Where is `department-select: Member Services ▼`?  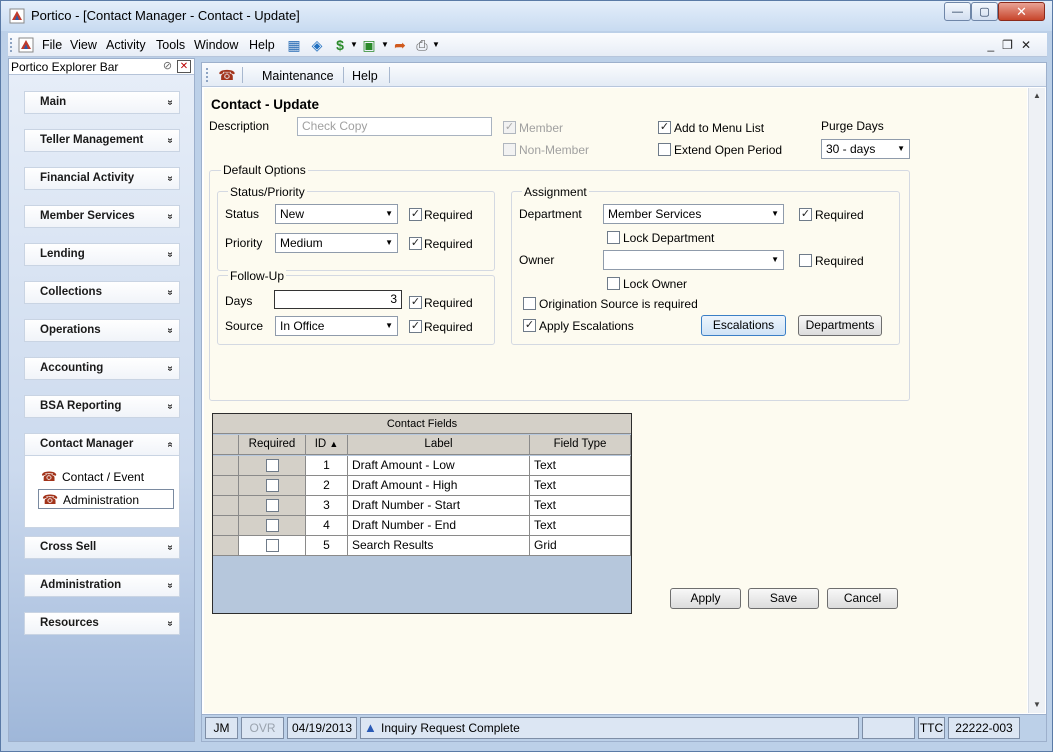 department-select: Member Services ▼ is located at coordinates (693, 214).